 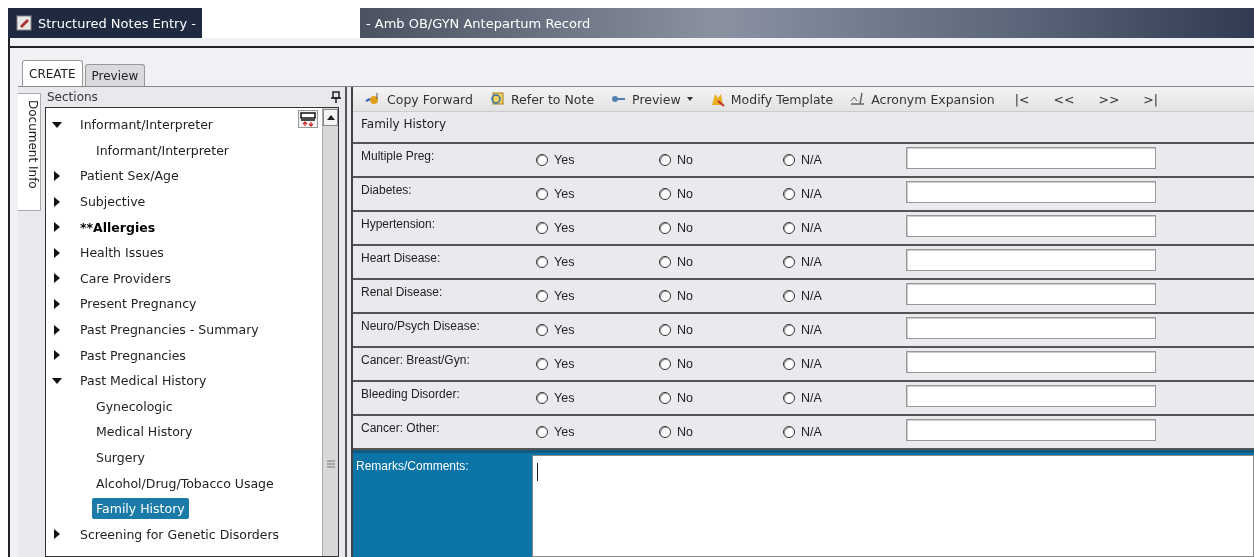 What do you see at coordinates (180, 534) in the screenshot?
I see `tree-item: Screening for Genetic Disorders` at bounding box center [180, 534].